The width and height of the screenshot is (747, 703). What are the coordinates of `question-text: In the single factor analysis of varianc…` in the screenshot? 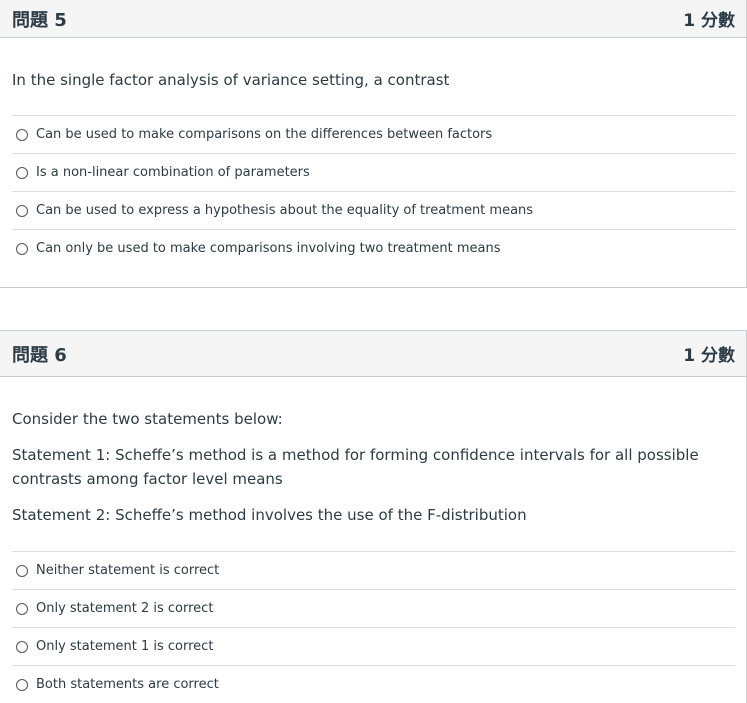 It's located at (373, 76).